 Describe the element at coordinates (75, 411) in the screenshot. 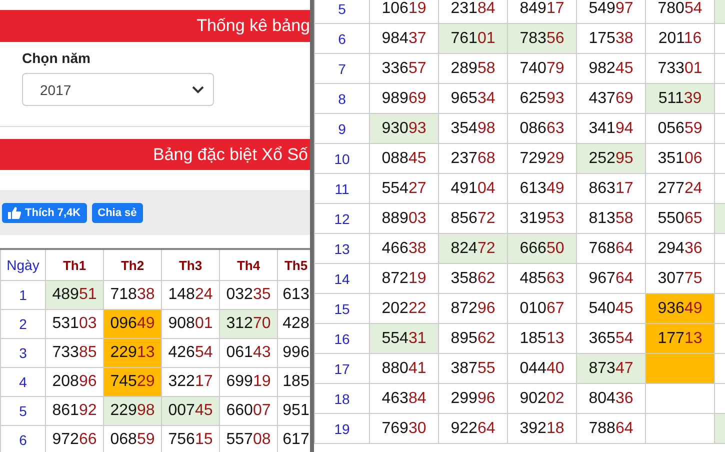

I see `number-cell: 86192` at that location.